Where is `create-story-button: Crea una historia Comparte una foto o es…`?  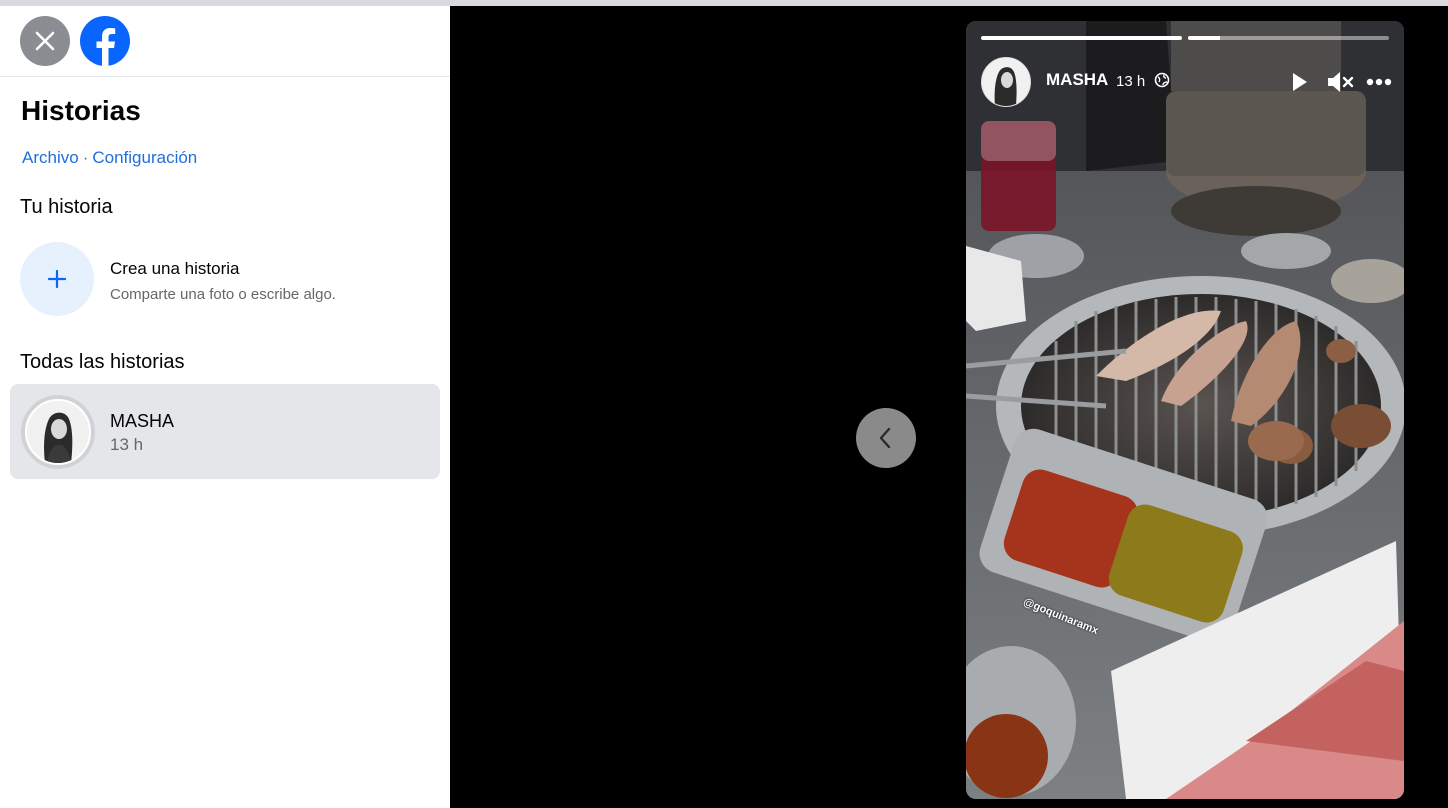 create-story-button: Crea una historia Comparte una foto o es… is located at coordinates (225, 280).